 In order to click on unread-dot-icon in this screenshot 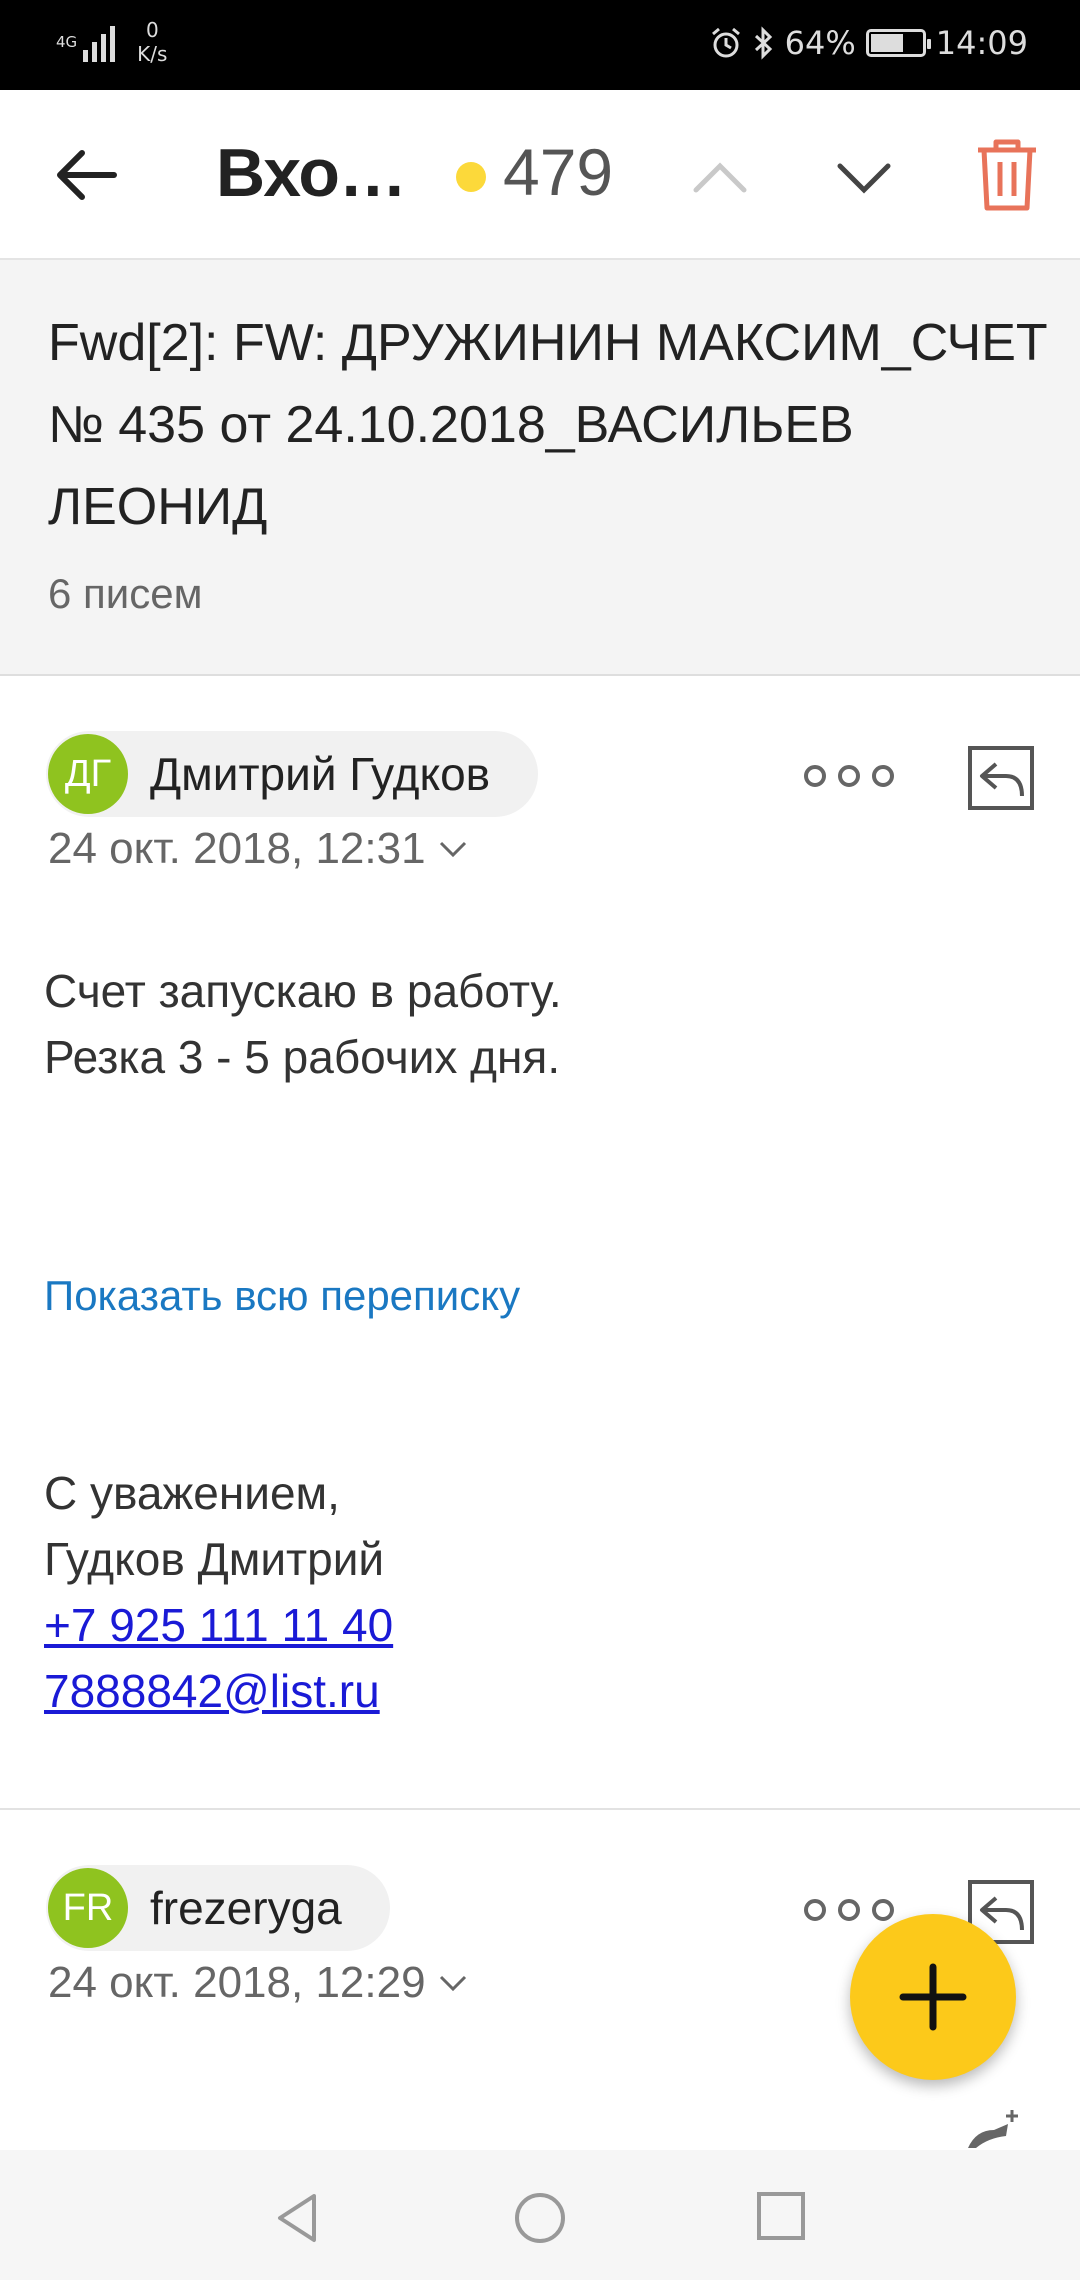, I will do `click(471, 177)`.